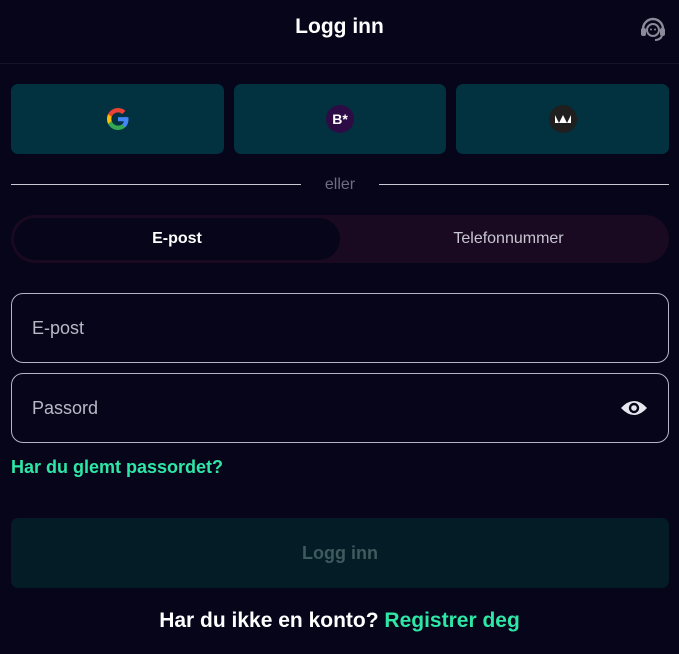 The height and width of the screenshot is (654, 679). I want to click on signup-question: Har du ikke en konto?, so click(272, 620).